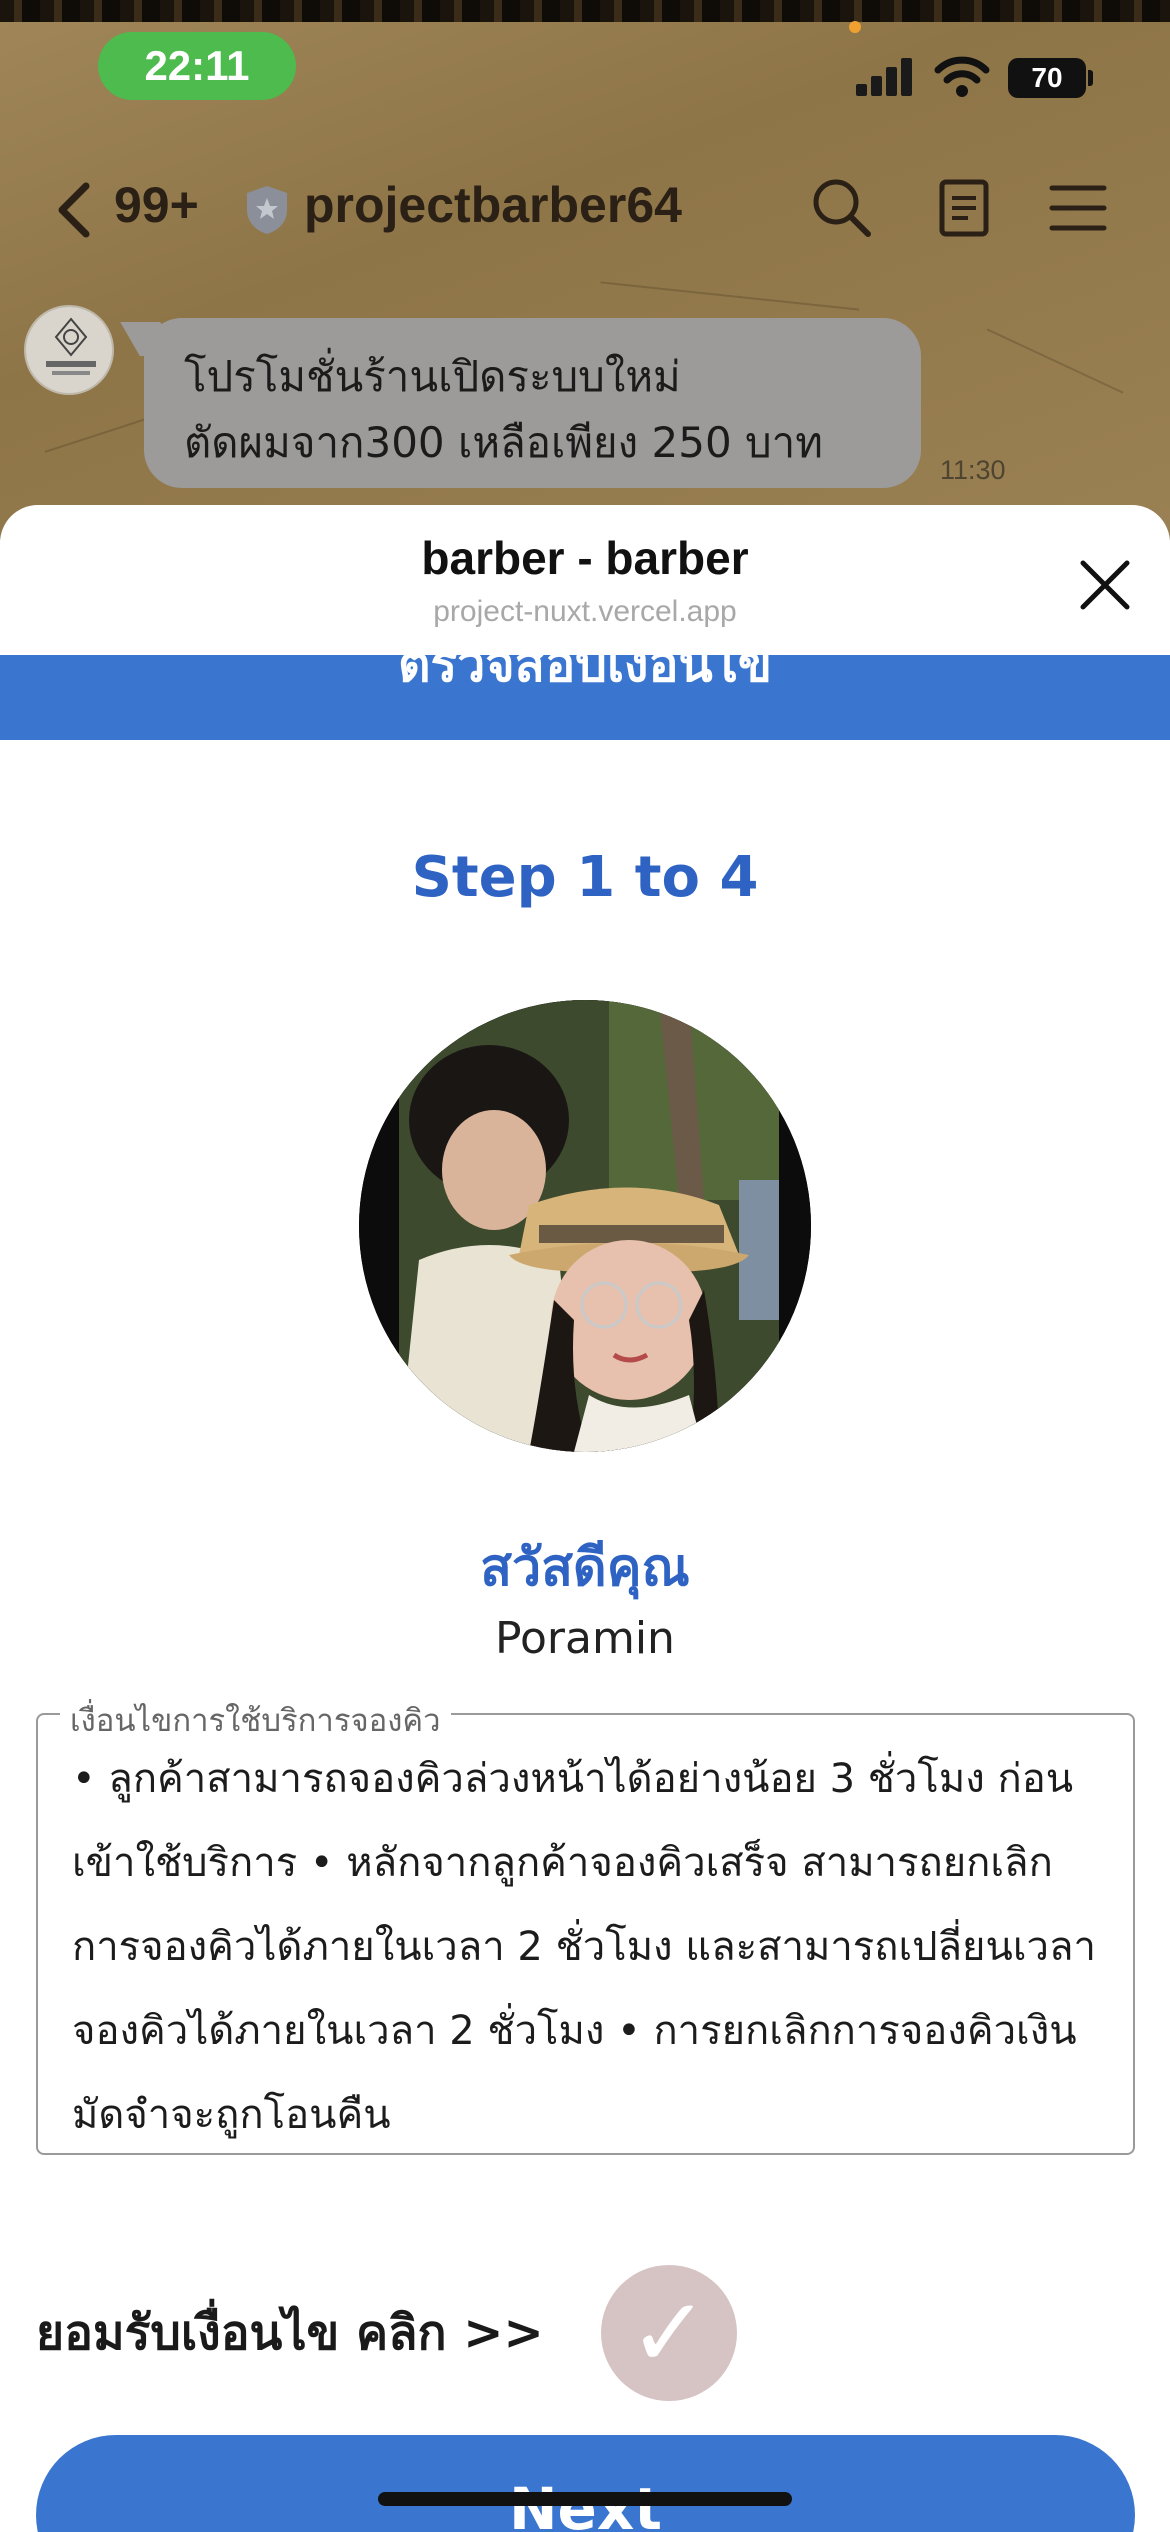 This screenshot has height=2532, width=1170. Describe the element at coordinates (669, 2333) in the screenshot. I see `accept-terms-checkbox: ✓` at that location.